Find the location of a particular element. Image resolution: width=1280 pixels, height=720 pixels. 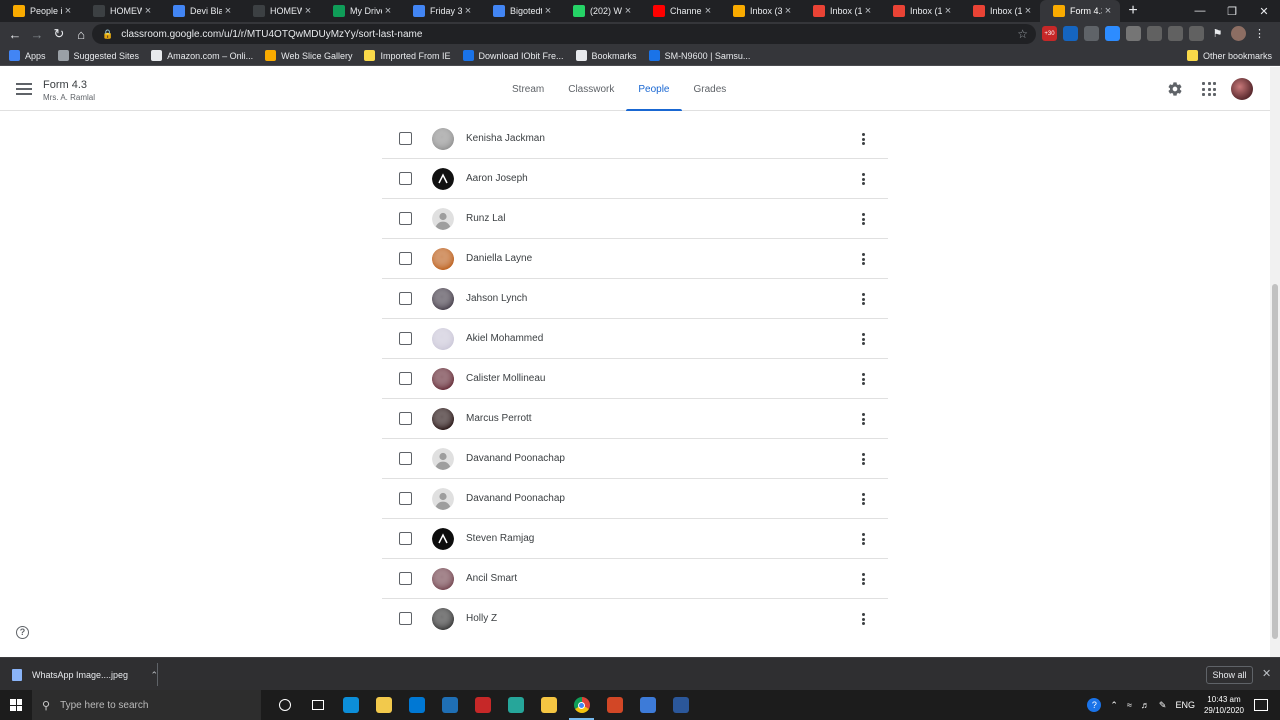

close-icon: ✕ is located at coordinates (1266, 673).